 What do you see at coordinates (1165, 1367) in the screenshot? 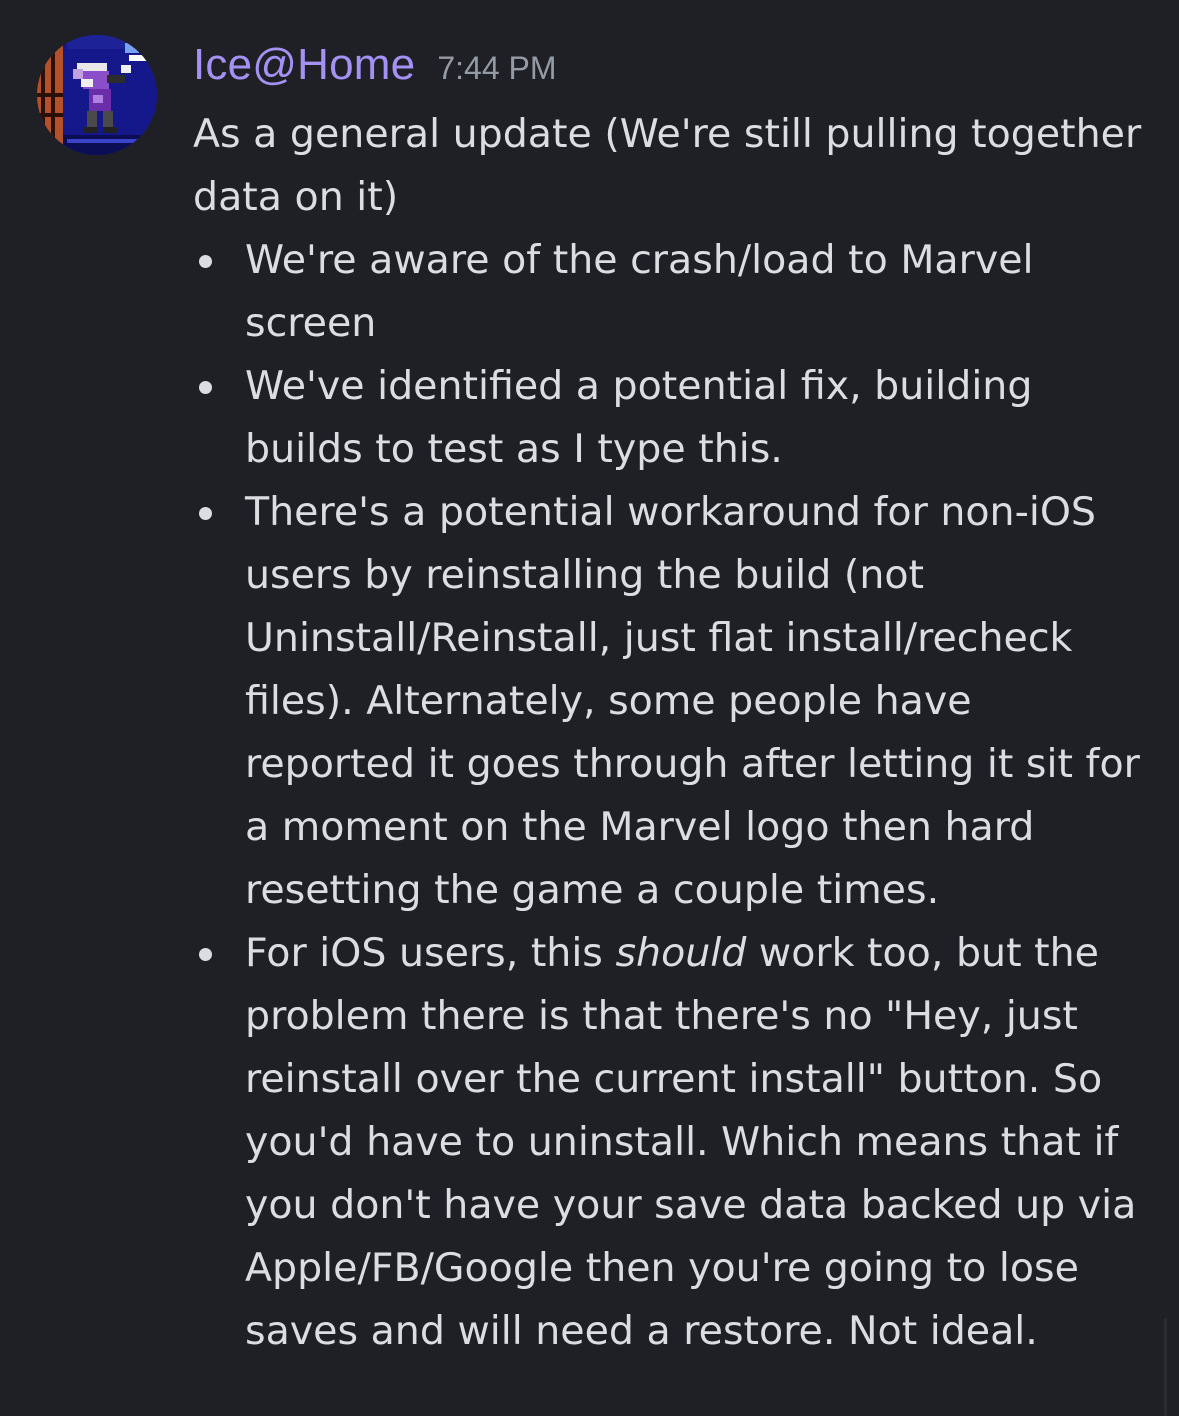
I see `scrollbar` at bounding box center [1165, 1367].